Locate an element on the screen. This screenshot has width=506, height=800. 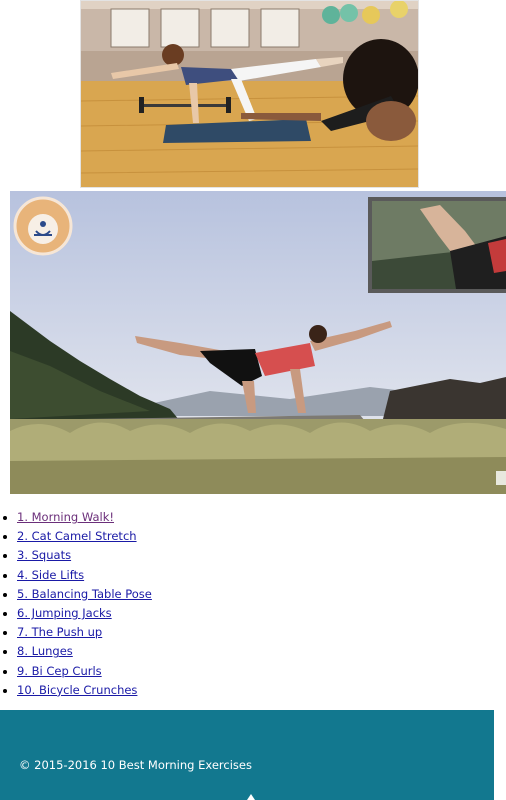
guru-nanda-logo is located at coordinates (43, 226).